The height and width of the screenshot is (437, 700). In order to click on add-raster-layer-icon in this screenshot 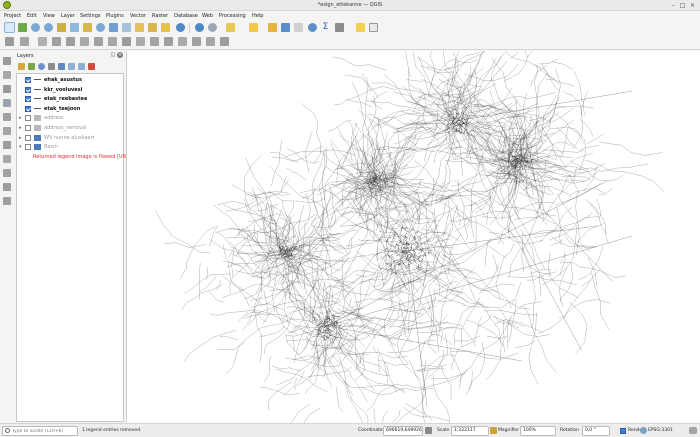, I will do `click(7, 103)`.